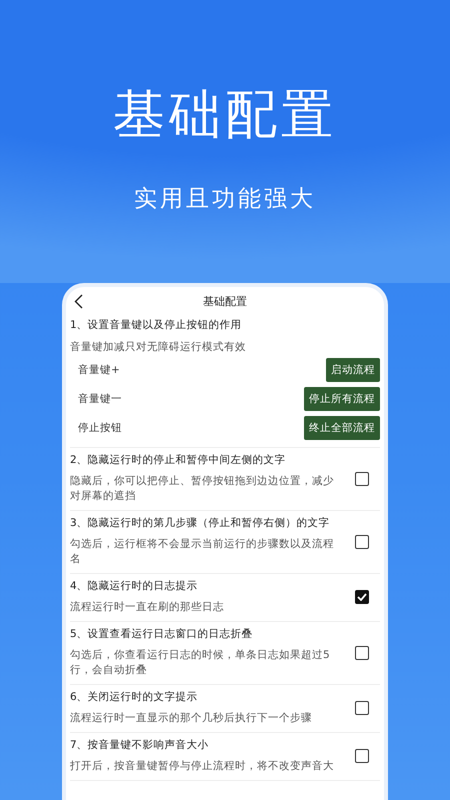 The height and width of the screenshot is (800, 450). What do you see at coordinates (99, 369) in the screenshot?
I see `key-label: 音量键+` at bounding box center [99, 369].